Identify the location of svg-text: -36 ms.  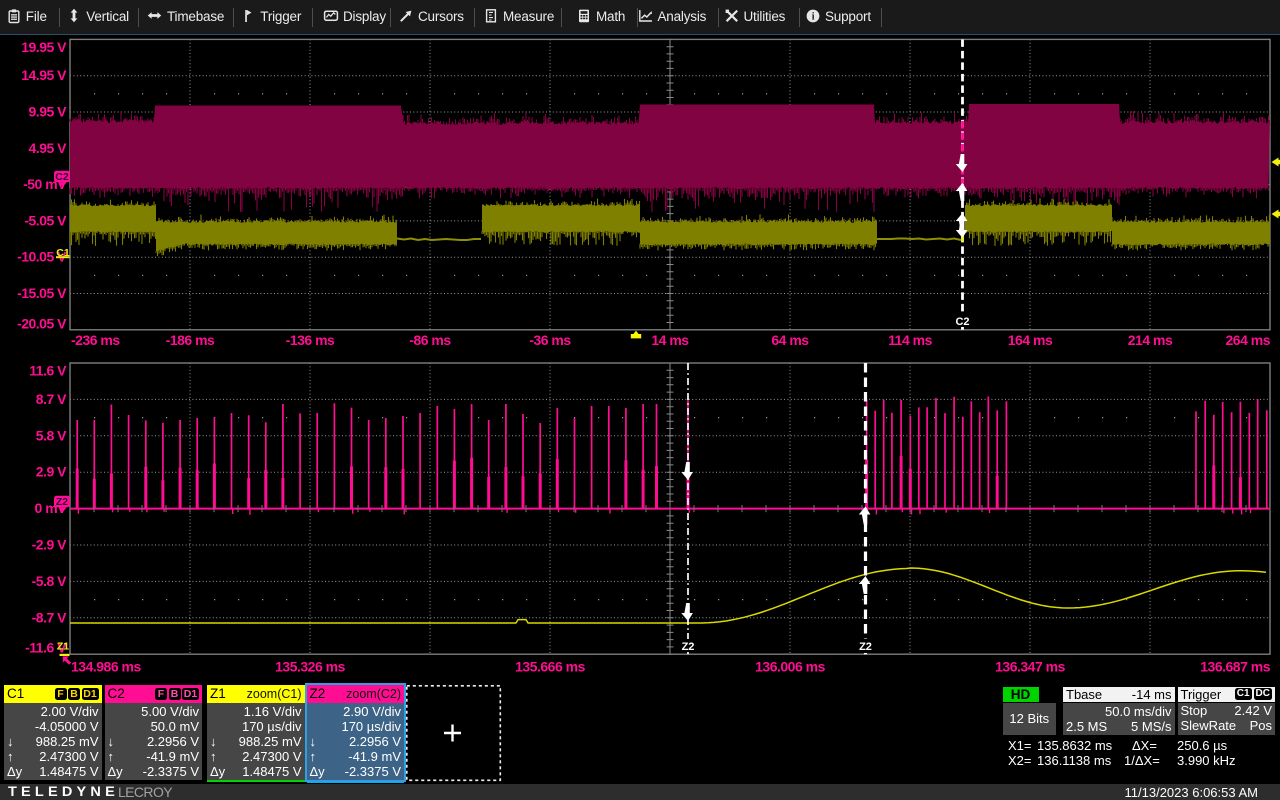
(550, 340).